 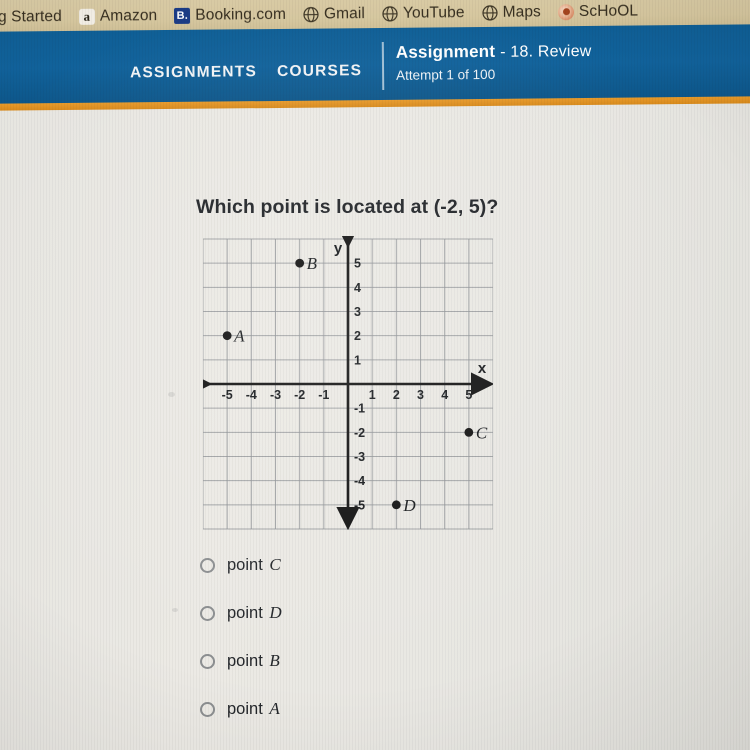 I want to click on question-text: Which point is located at (-2, 5)?, so click(x=347, y=207).